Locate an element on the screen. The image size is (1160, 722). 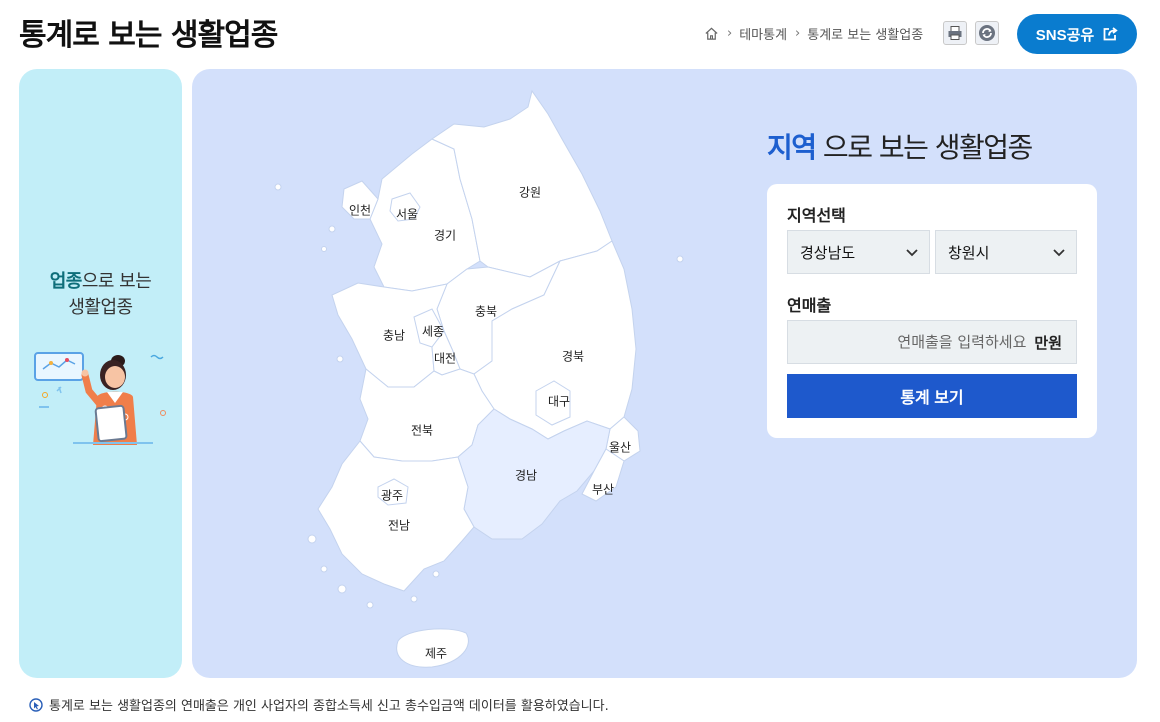
region-label-chungbuk: 충북 is located at coordinates (486, 311).